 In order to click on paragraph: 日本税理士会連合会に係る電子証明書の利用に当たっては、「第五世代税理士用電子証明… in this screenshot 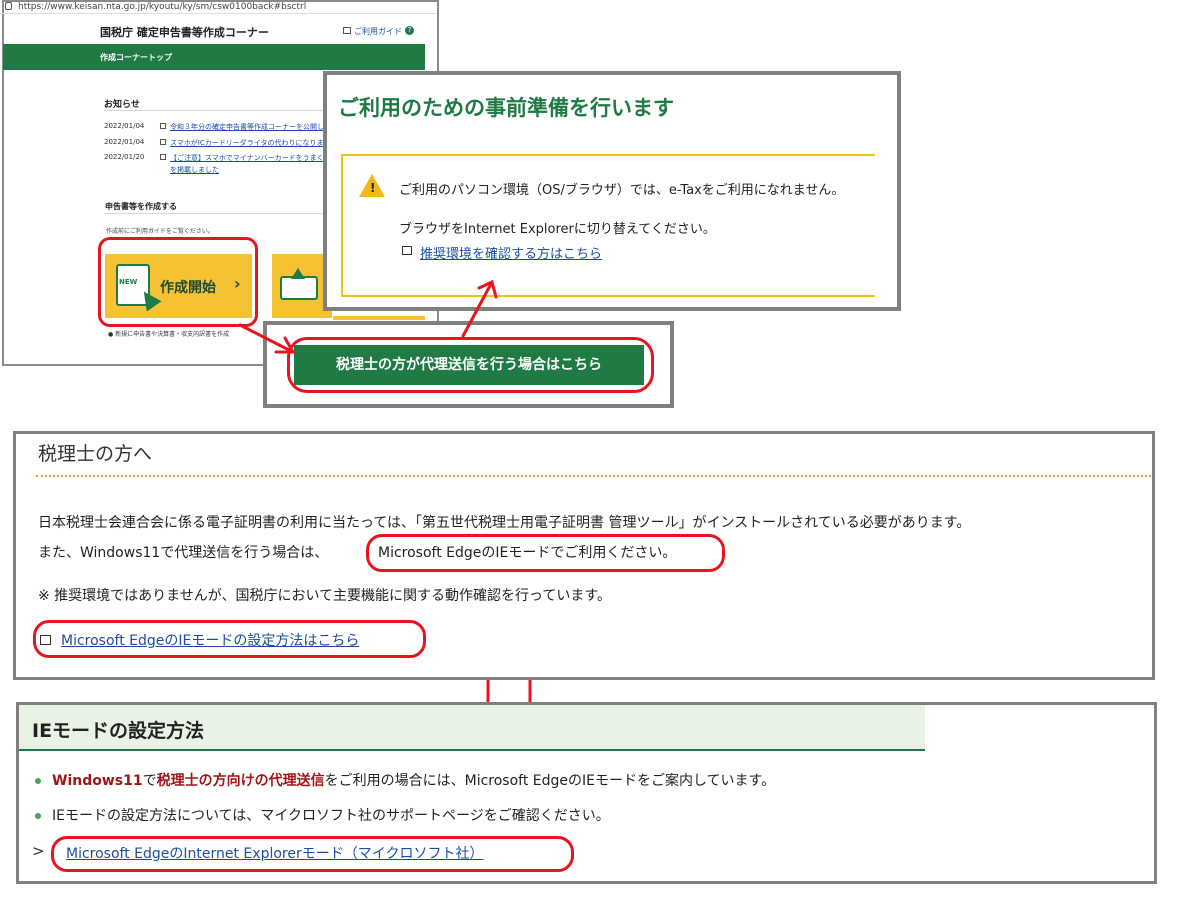, I will do `click(504, 523)`.